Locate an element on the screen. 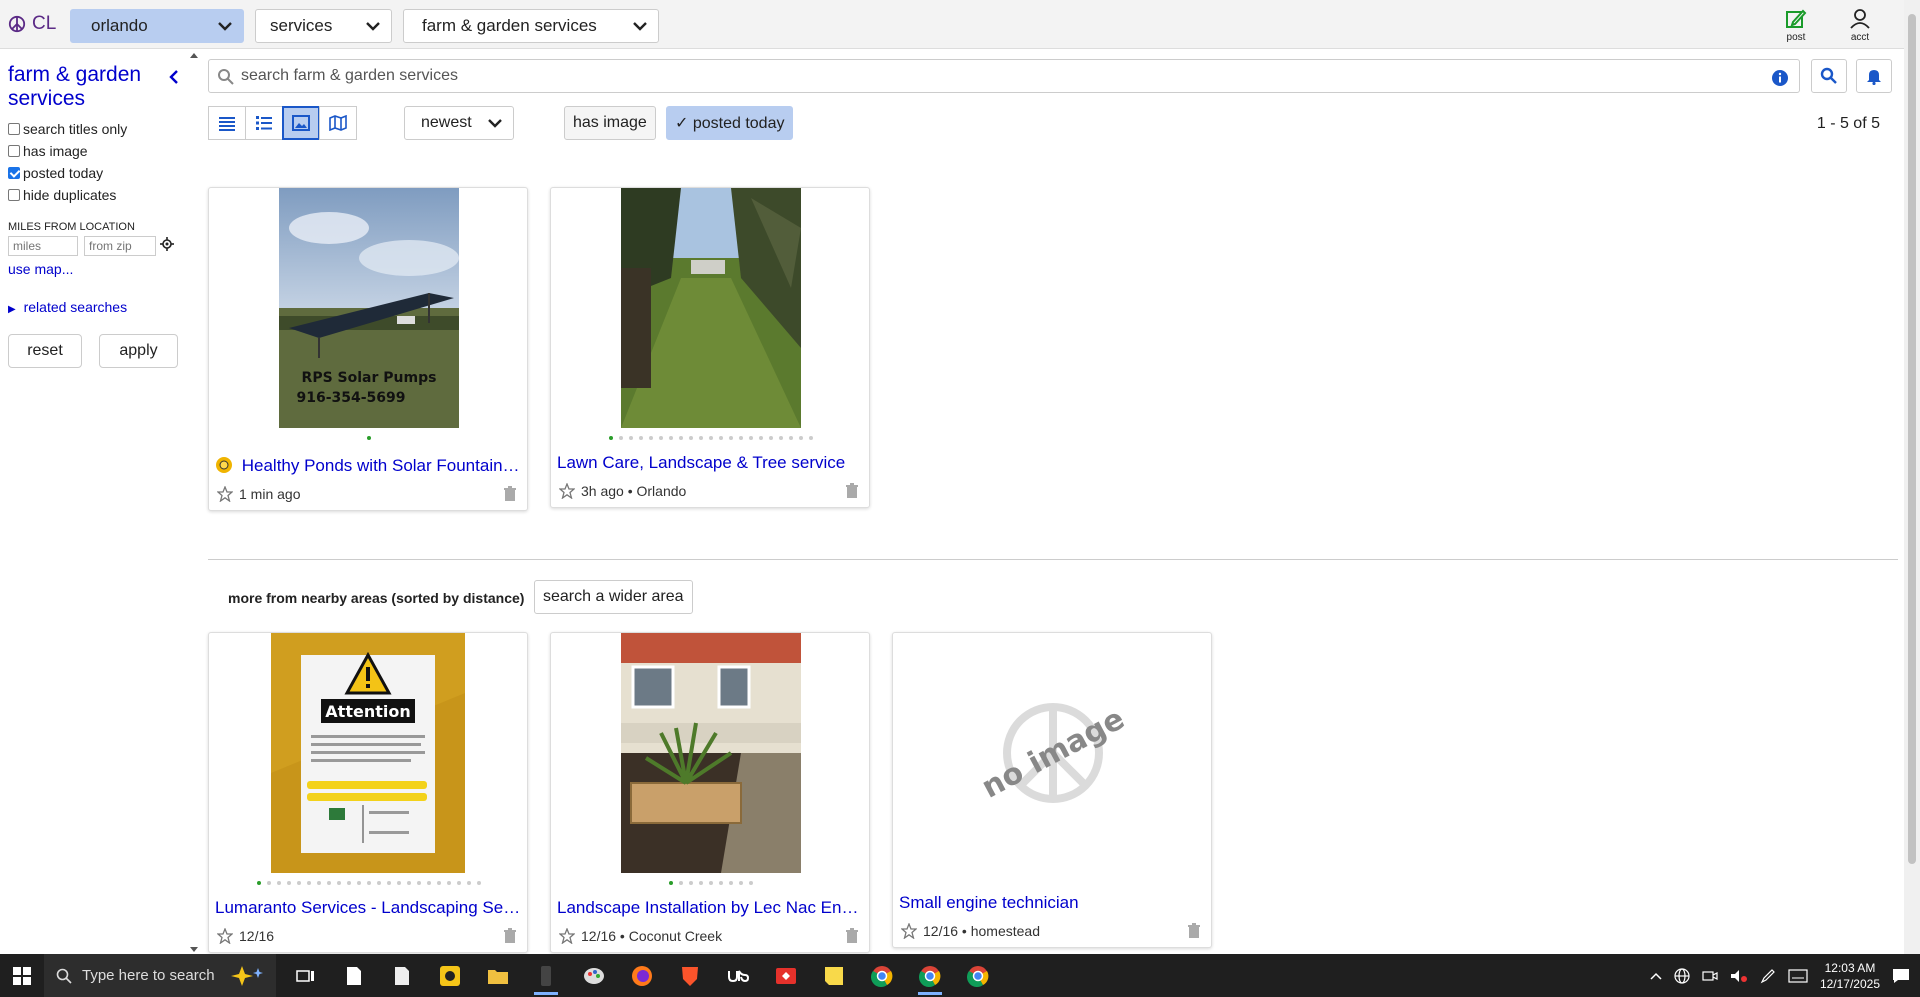  volume-muted-icon is located at coordinates (1739, 976).